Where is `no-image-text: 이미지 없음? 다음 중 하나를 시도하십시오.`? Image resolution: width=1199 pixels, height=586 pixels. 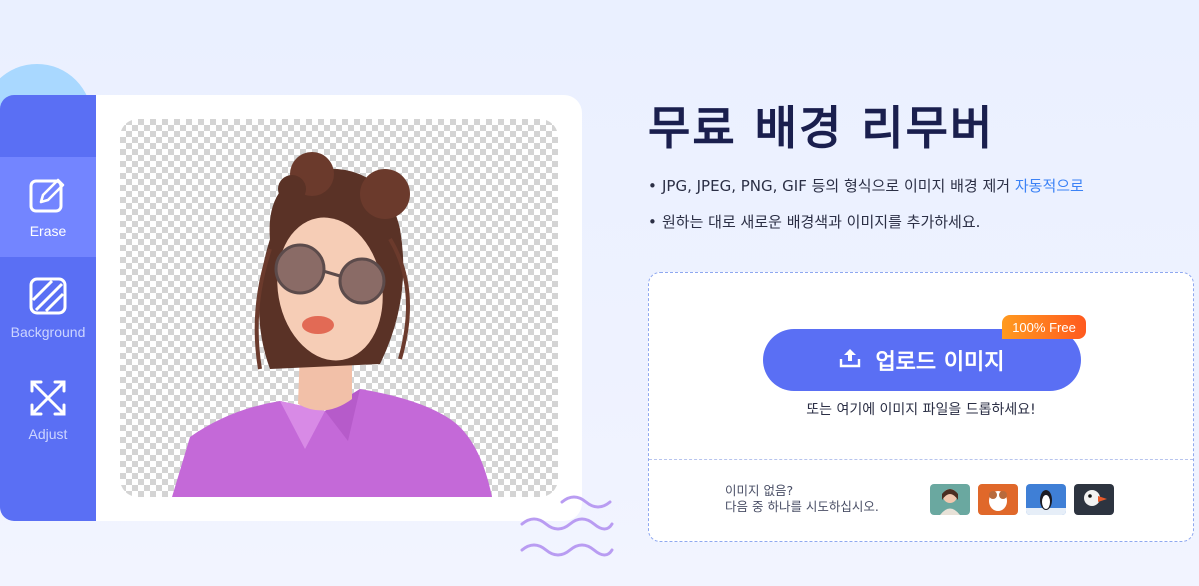
no-image-text: 이미지 없음? 다음 중 하나를 시도하십시오. is located at coordinates (802, 499).